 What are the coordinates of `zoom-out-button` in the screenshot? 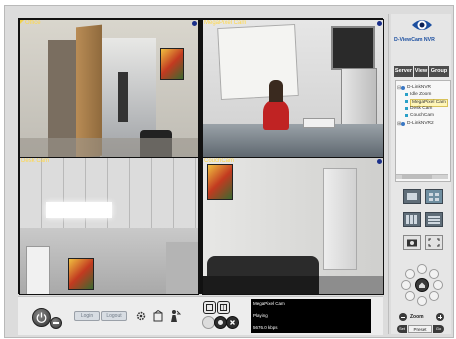 It's located at (403, 317).